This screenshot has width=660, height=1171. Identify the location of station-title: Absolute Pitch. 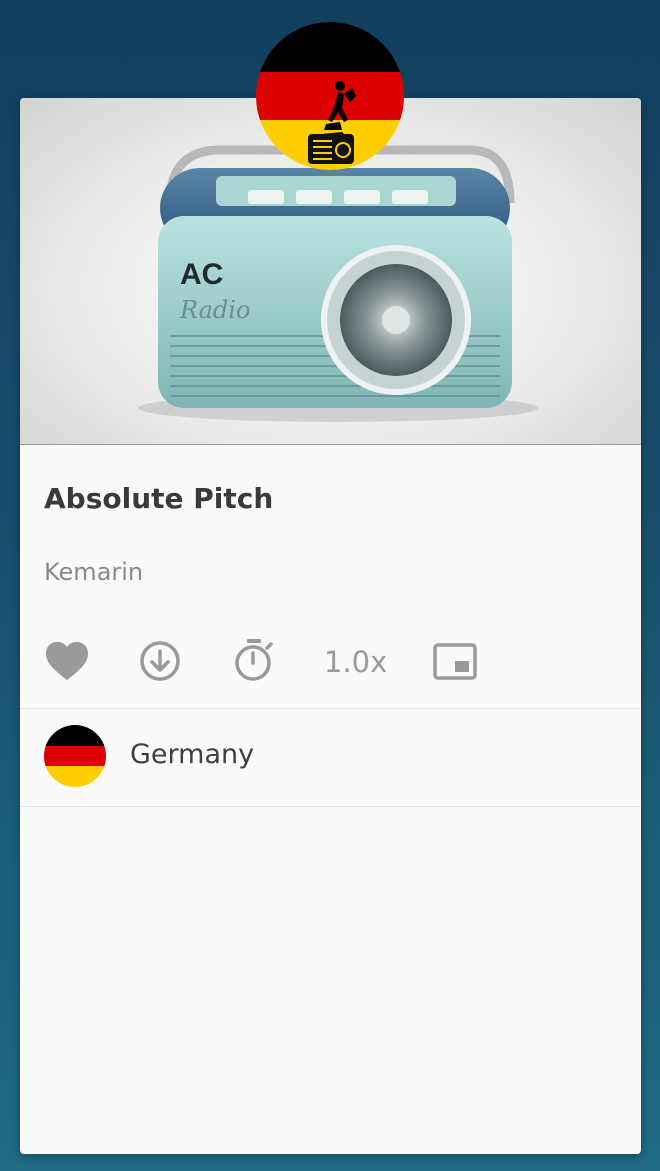
(159, 498).